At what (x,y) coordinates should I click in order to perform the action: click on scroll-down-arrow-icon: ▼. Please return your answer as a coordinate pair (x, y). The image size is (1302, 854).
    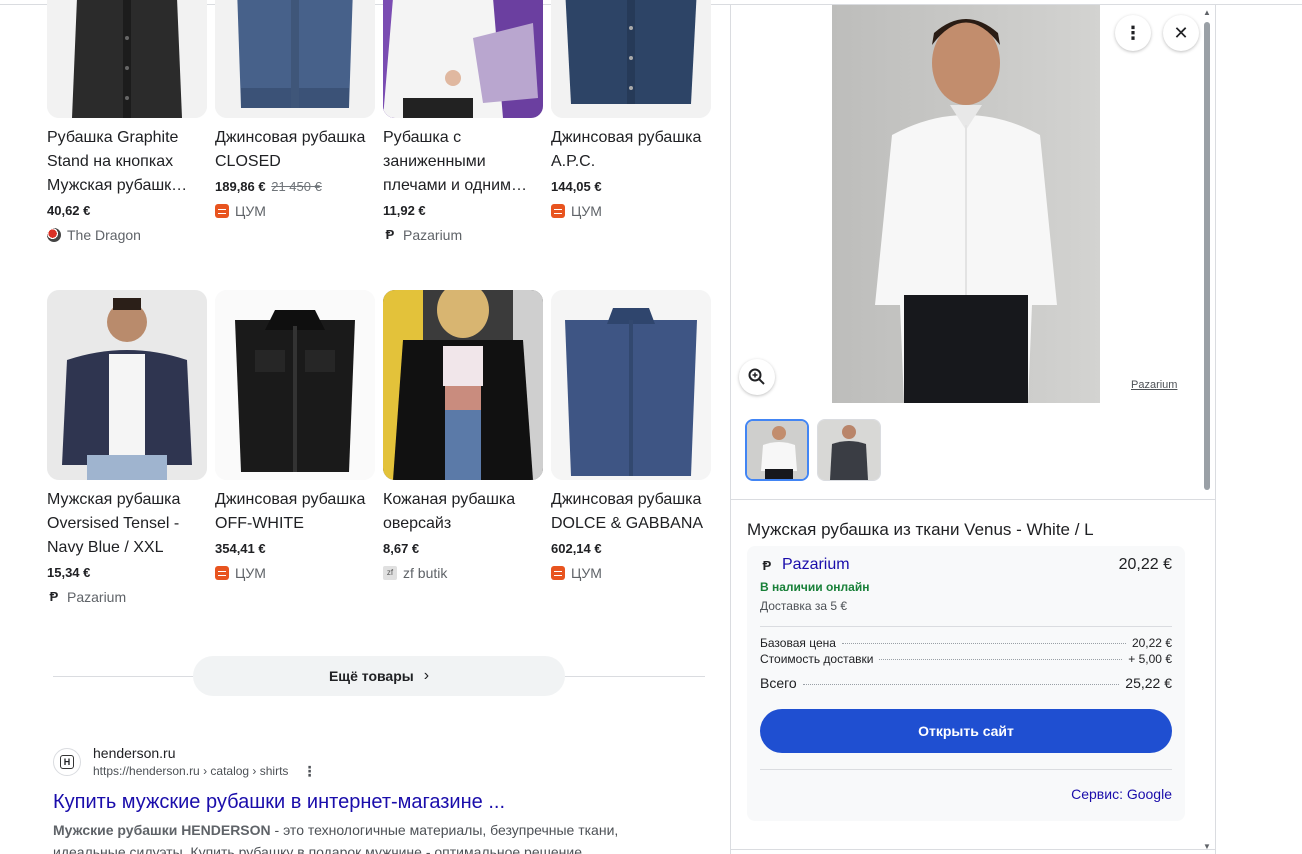
    Looking at the image, I should click on (1207, 846).